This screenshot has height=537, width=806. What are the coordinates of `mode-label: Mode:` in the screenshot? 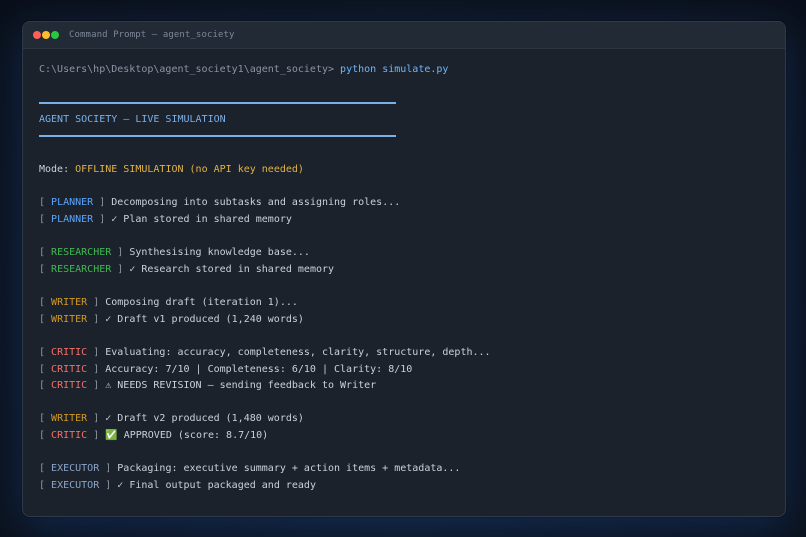 It's located at (54, 169).